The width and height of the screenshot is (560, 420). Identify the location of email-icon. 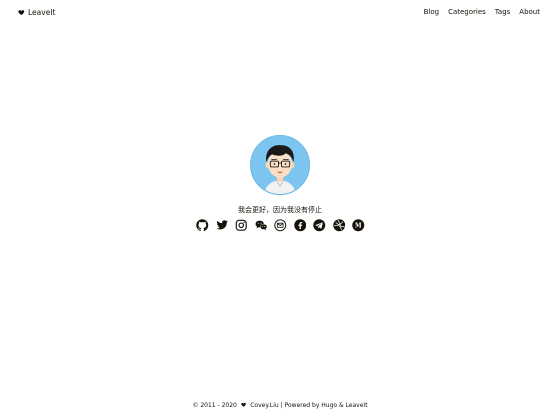
(280, 225).